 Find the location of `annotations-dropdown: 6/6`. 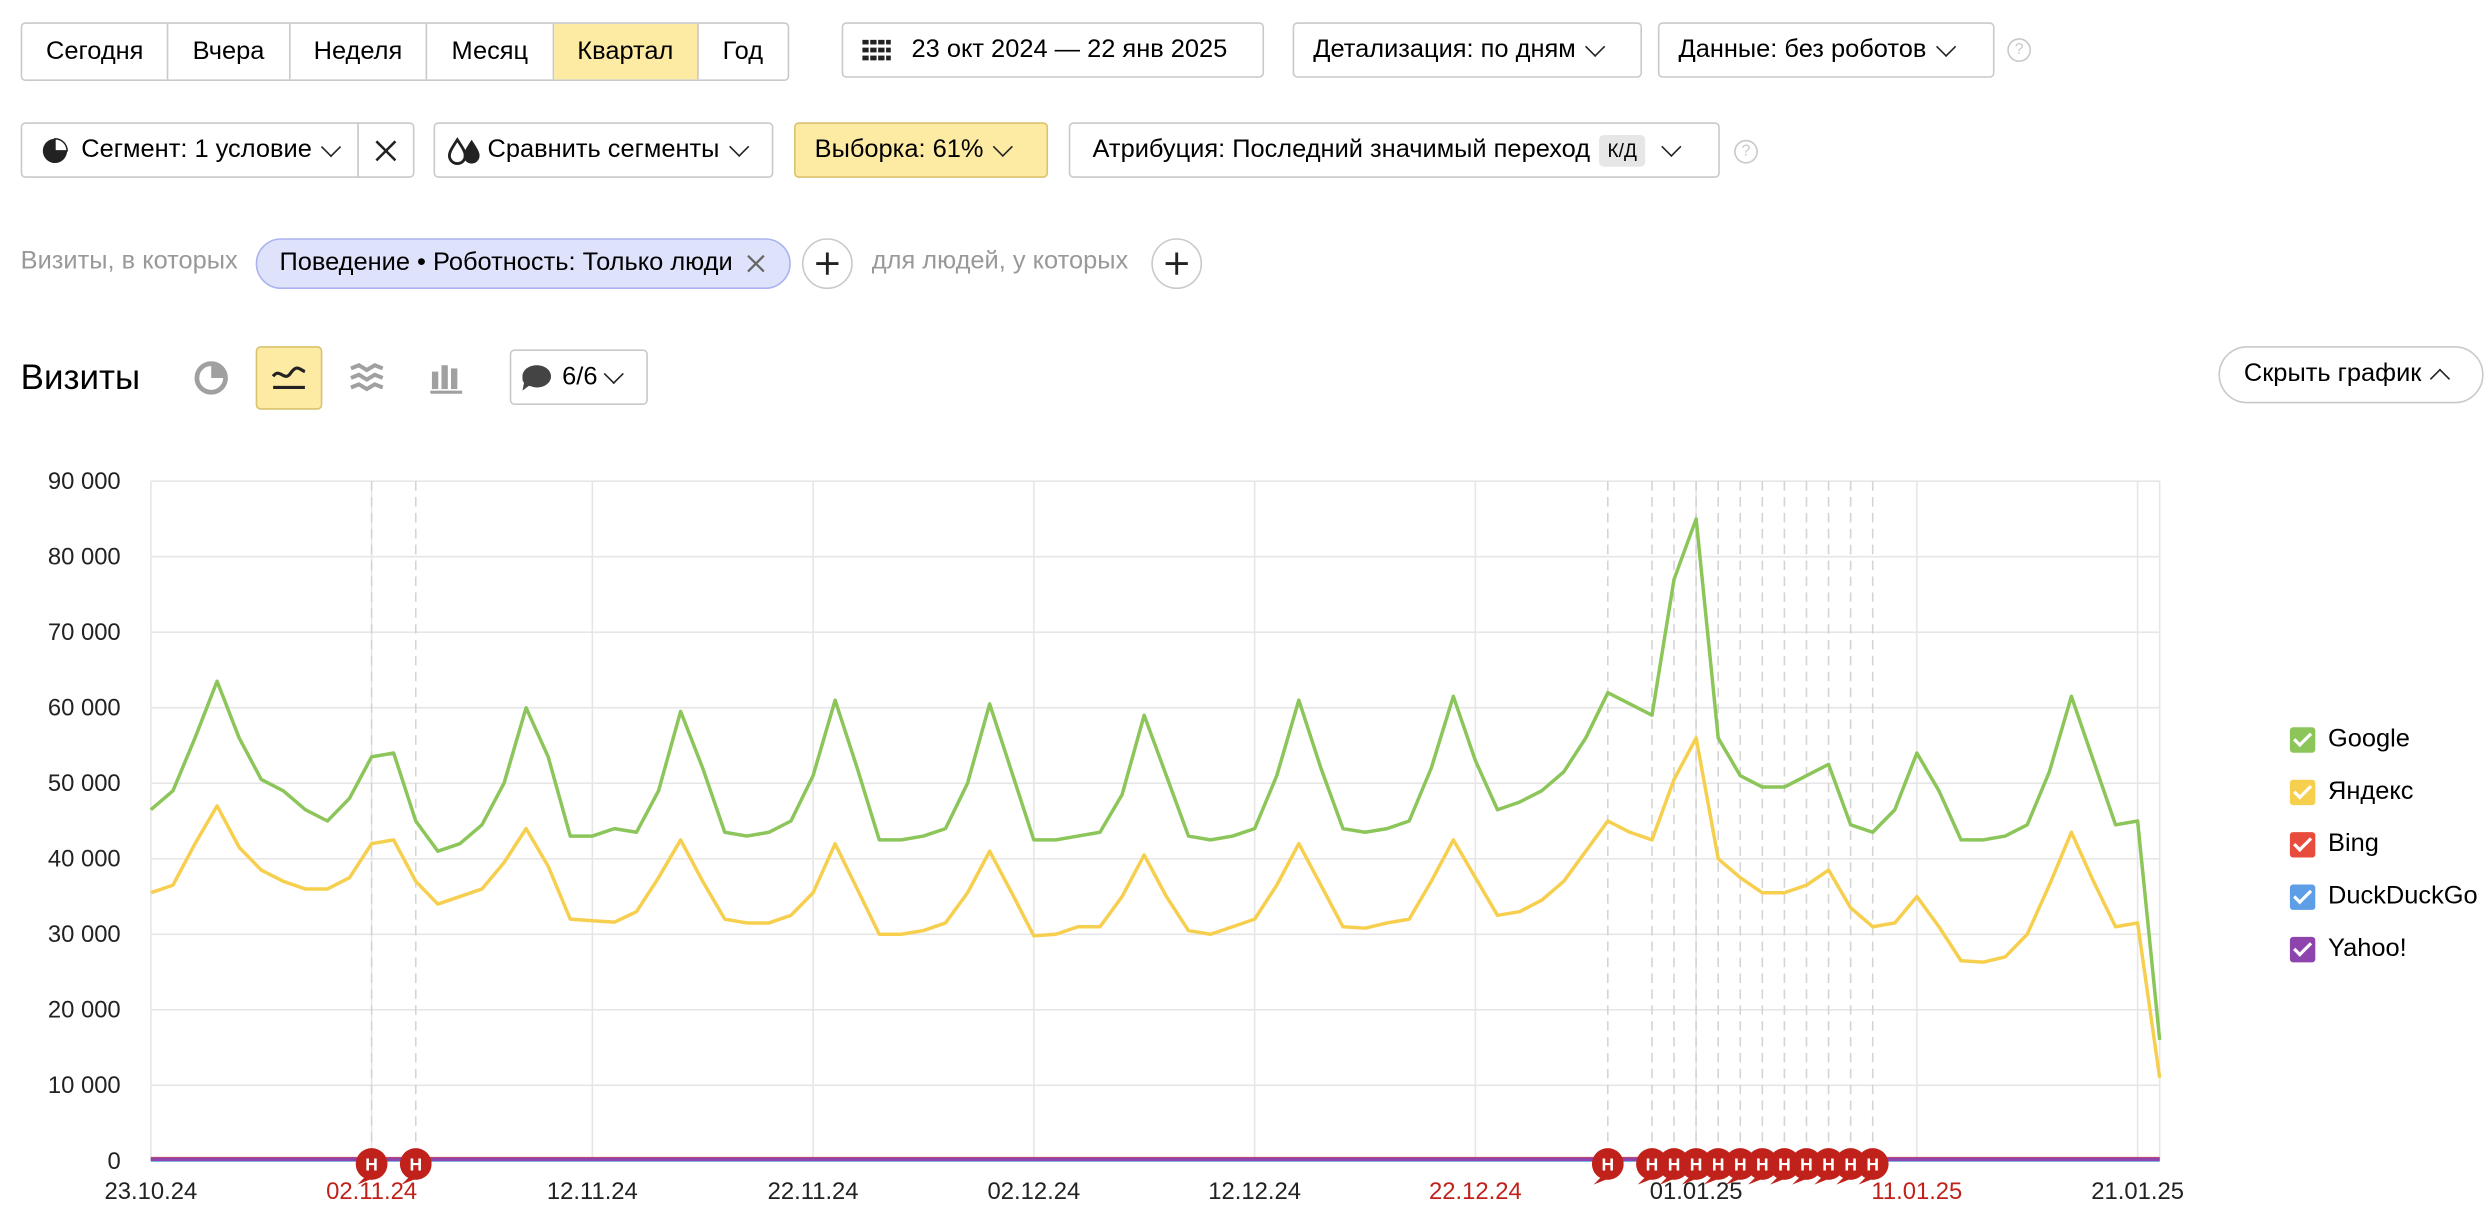

annotations-dropdown: 6/6 is located at coordinates (578, 377).